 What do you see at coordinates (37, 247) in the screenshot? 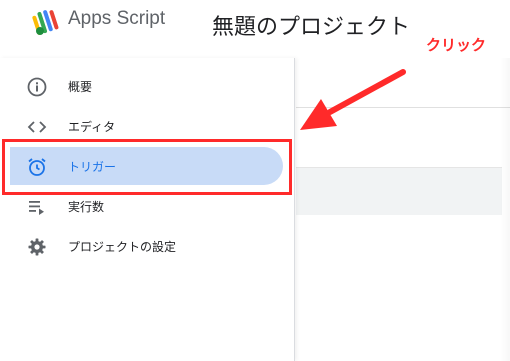
I see `gear-icon` at bounding box center [37, 247].